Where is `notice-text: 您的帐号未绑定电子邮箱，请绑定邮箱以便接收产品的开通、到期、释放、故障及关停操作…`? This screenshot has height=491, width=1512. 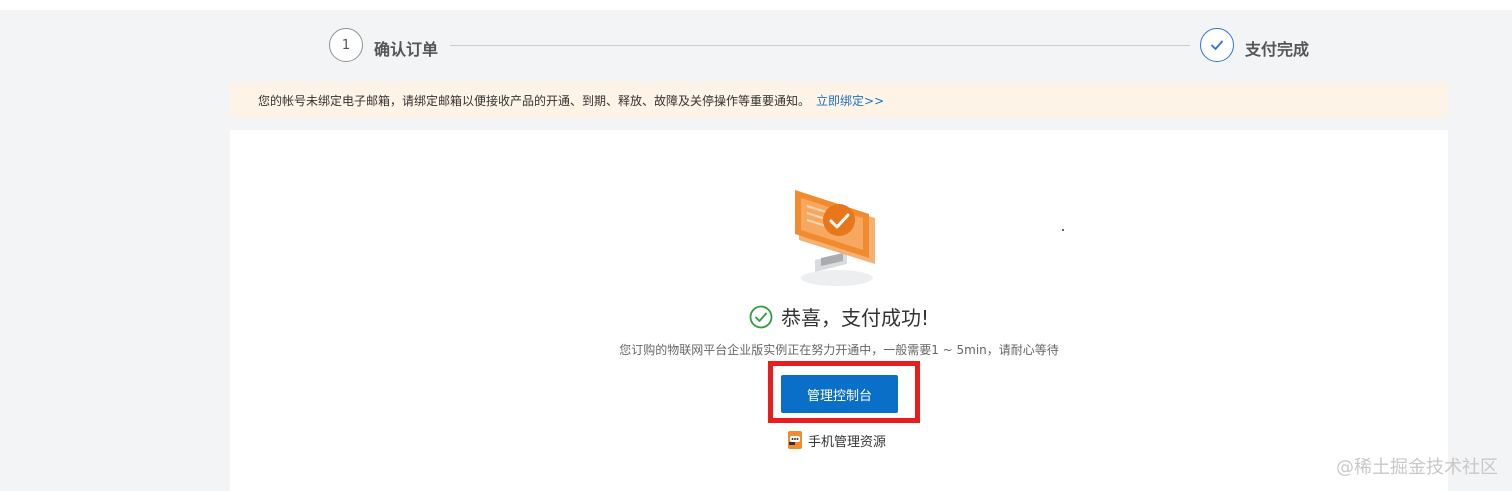 notice-text: 您的帐号未绑定电子邮箱，请绑定邮箱以便接收产品的开通、到期、释放、故障及关停操作… is located at coordinates (534, 100).